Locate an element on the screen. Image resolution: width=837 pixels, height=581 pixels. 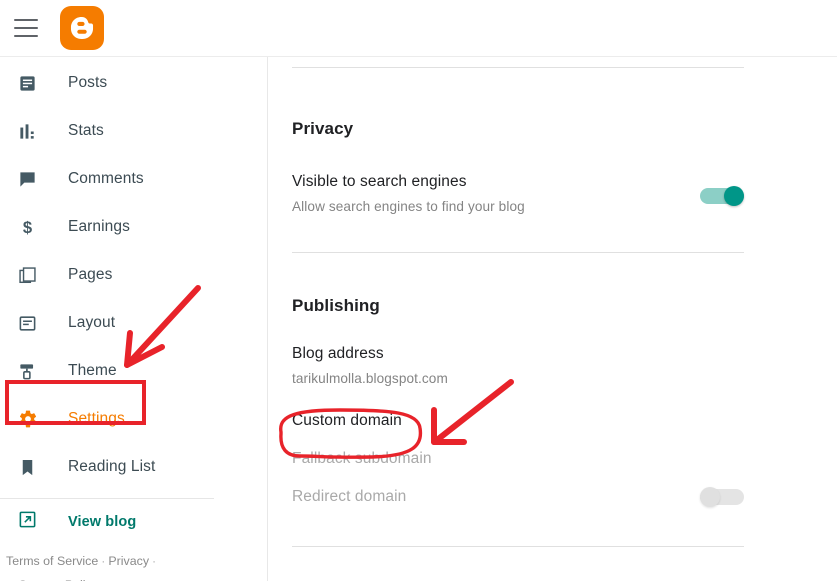
view-blog-label: View blog is located at coordinates (102, 522).